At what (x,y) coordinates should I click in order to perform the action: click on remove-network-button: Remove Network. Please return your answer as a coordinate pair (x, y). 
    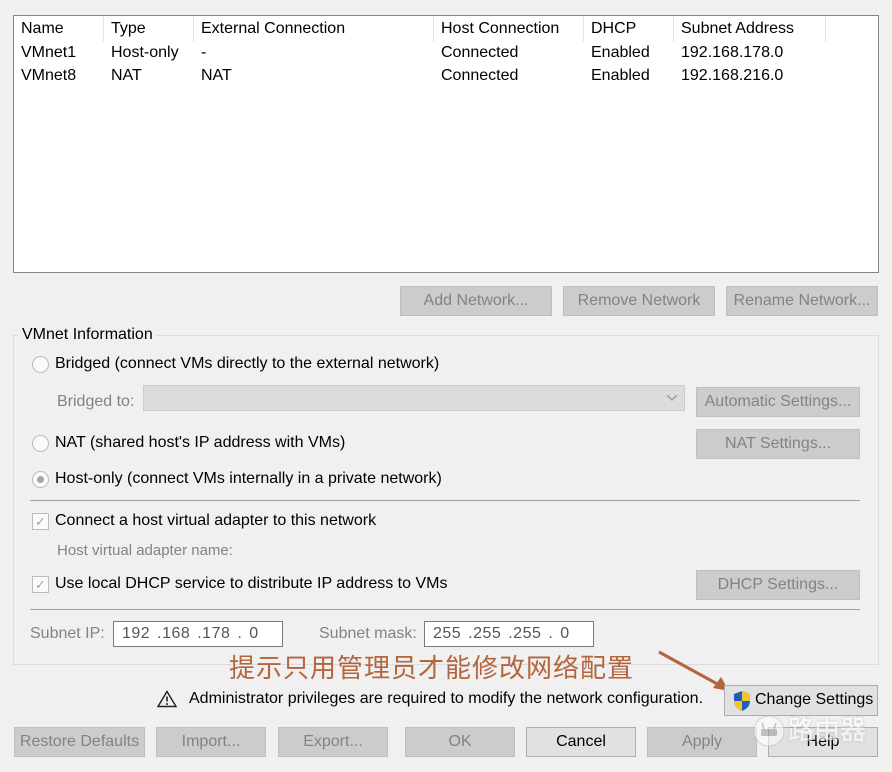
    Looking at the image, I should click on (639, 301).